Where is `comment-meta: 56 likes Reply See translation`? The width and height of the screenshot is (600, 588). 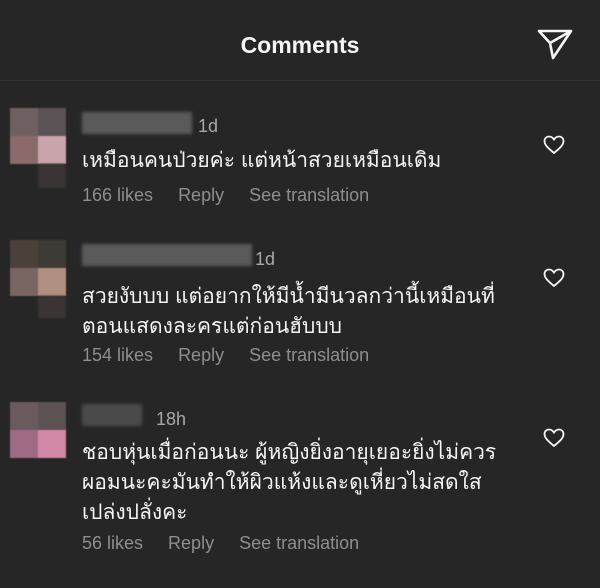
comment-meta: 56 likes Reply See translation is located at coordinates (230, 543).